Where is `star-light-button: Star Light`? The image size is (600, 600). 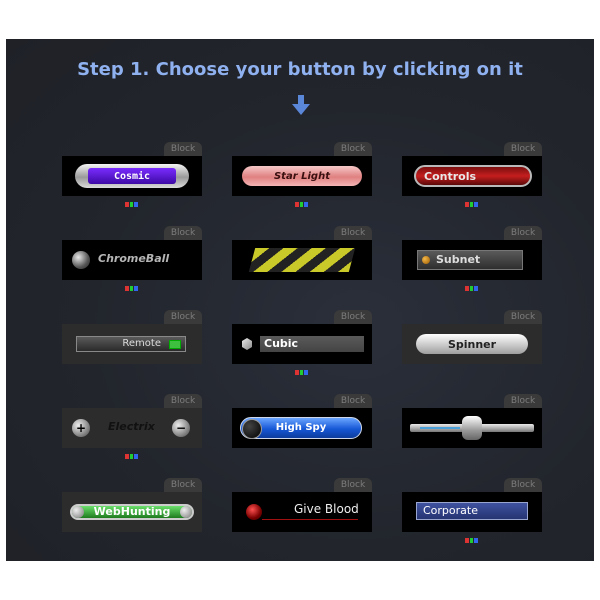 star-light-button: Star Light is located at coordinates (302, 176).